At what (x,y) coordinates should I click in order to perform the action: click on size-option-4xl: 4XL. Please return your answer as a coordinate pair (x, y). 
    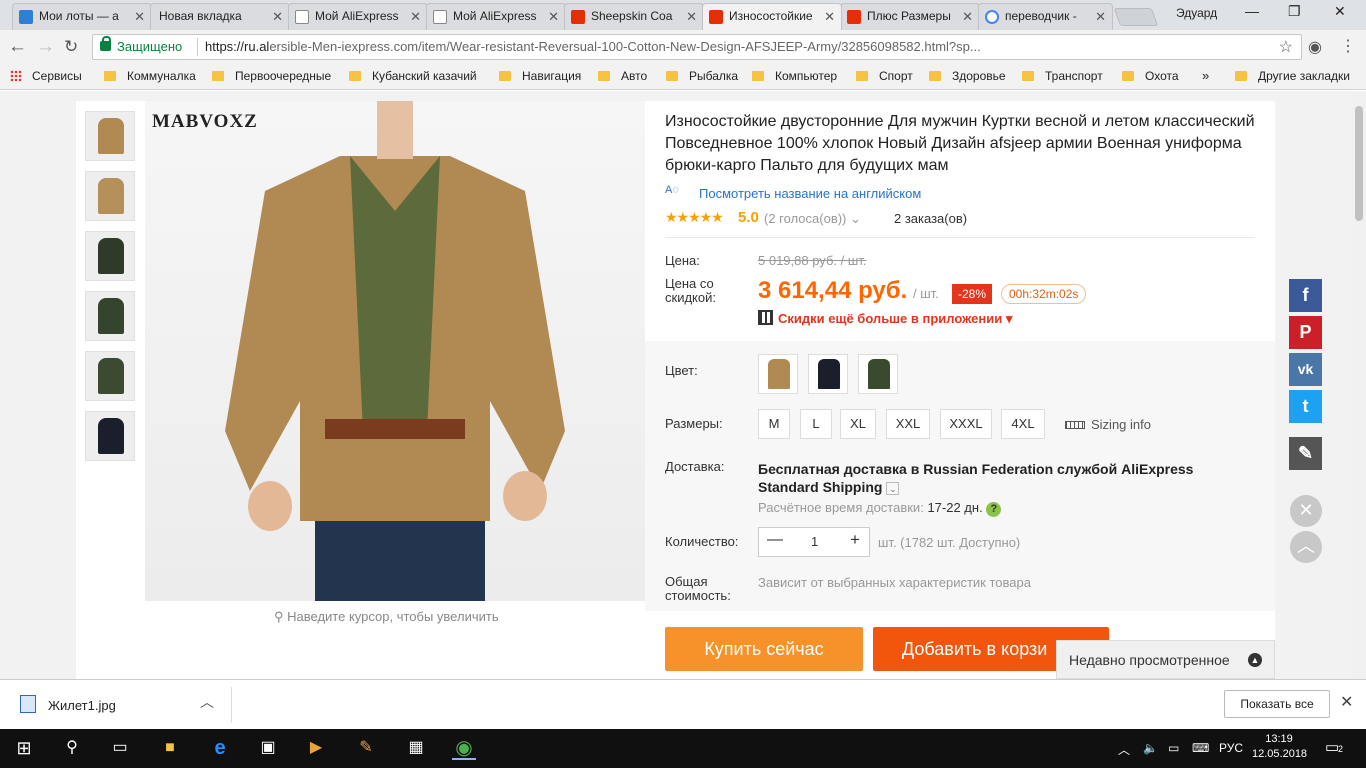
    Looking at the image, I should click on (1023, 424).